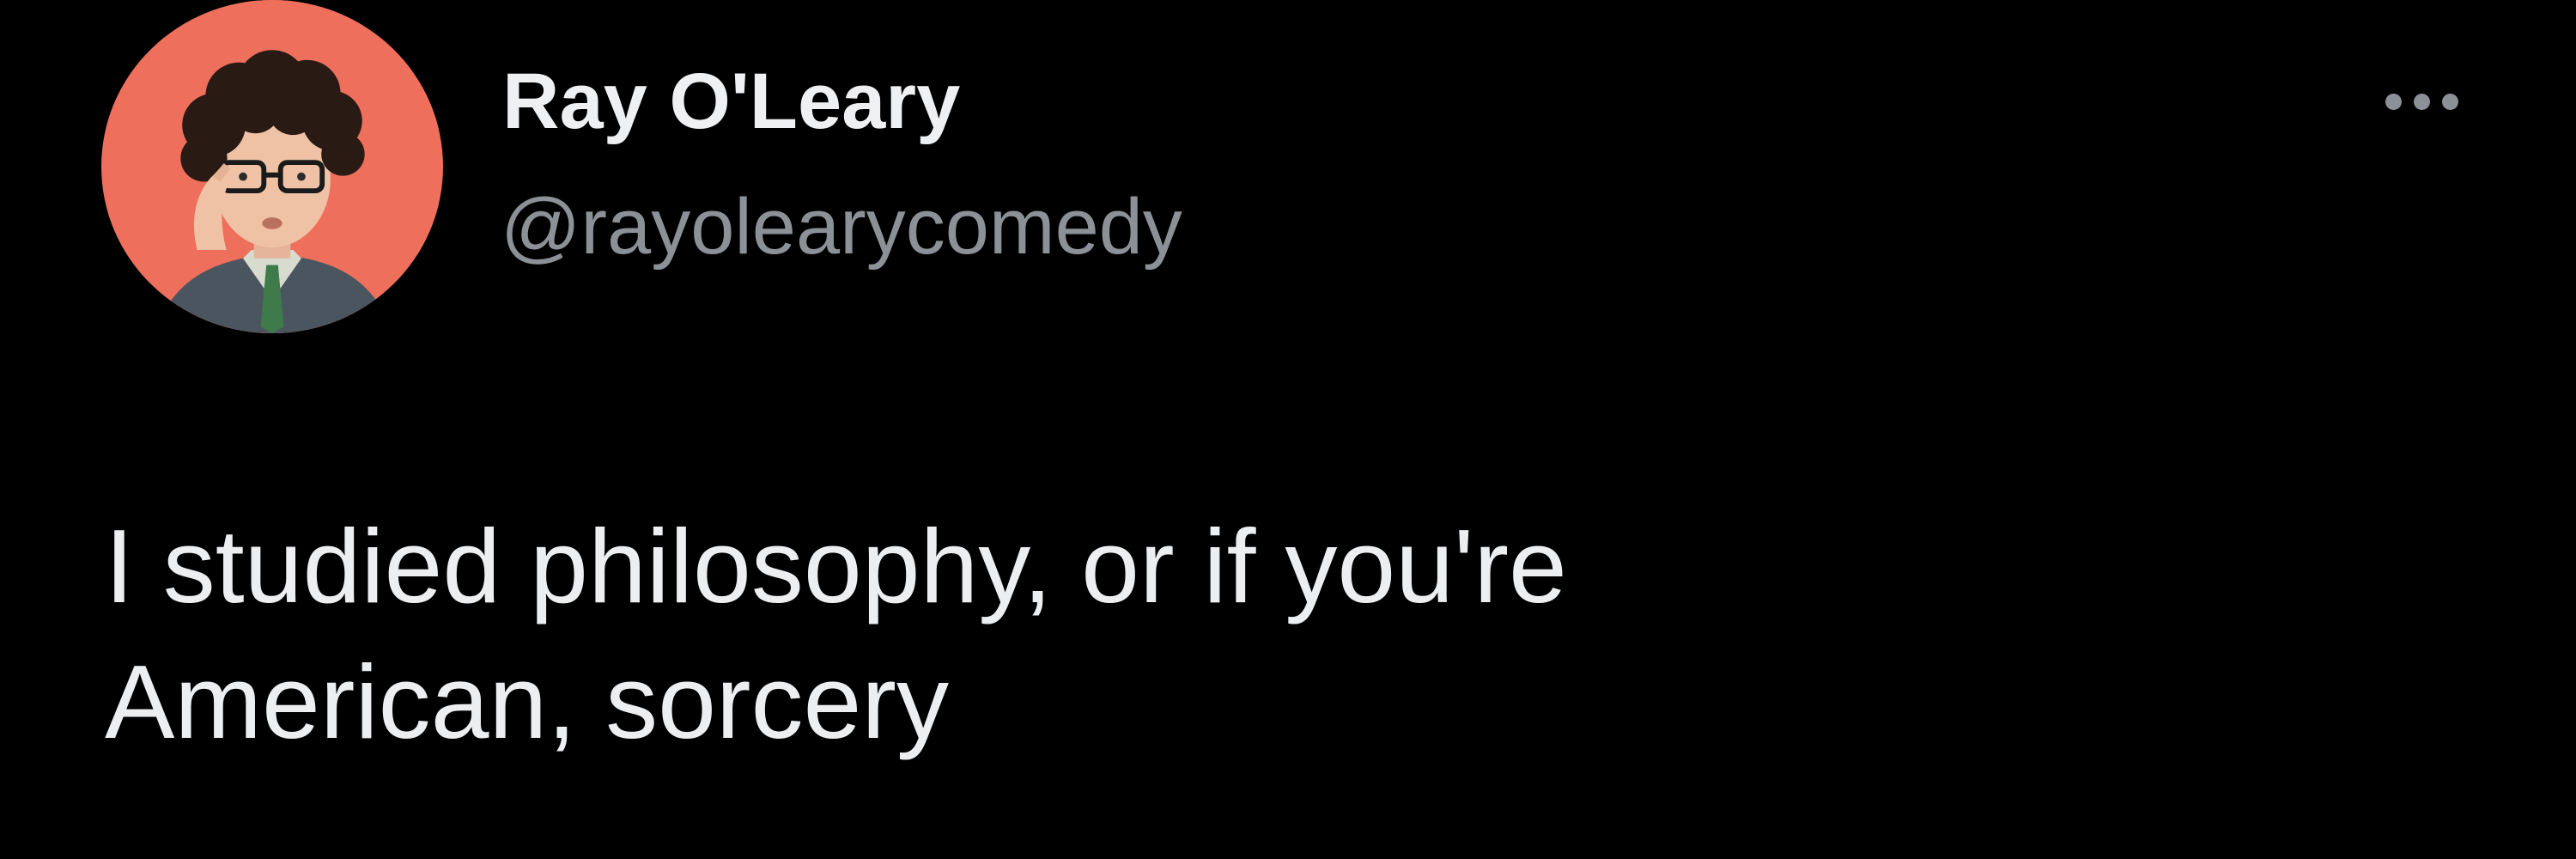  I want to click on more-horizontal-icon, so click(2393, 101).